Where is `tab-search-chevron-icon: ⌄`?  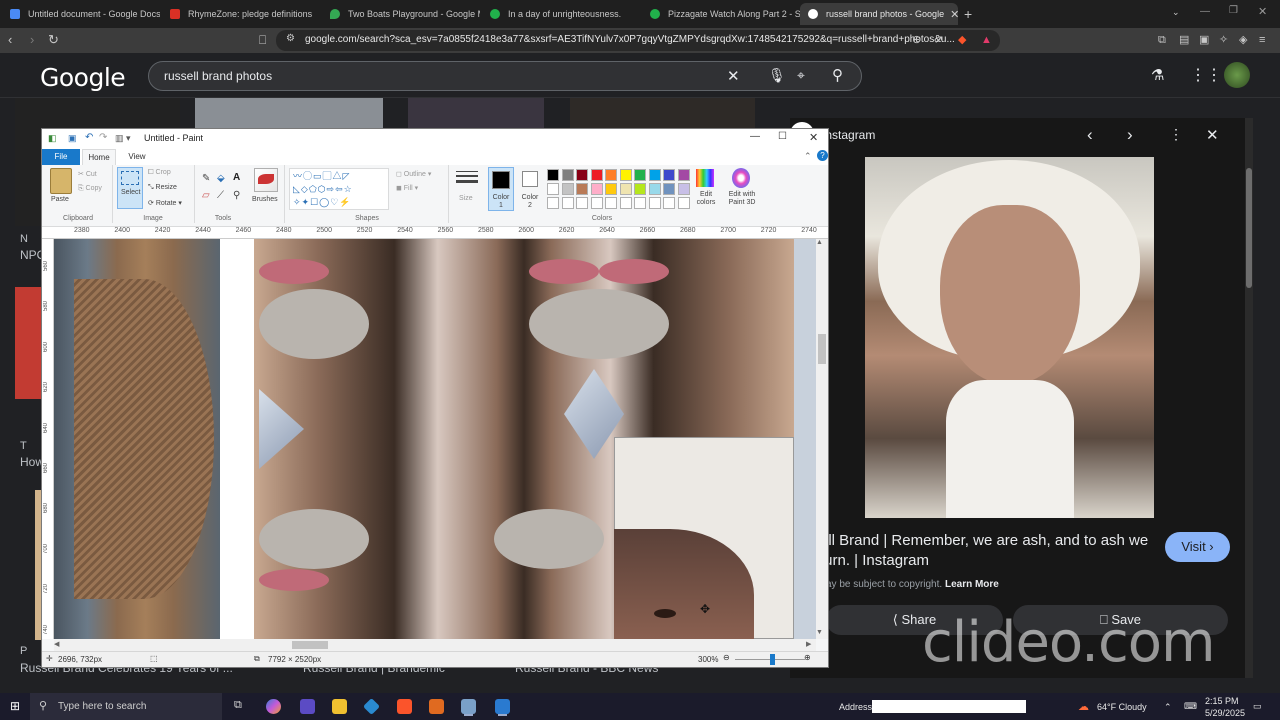 tab-search-chevron-icon: ⌄ is located at coordinates (1176, 12).